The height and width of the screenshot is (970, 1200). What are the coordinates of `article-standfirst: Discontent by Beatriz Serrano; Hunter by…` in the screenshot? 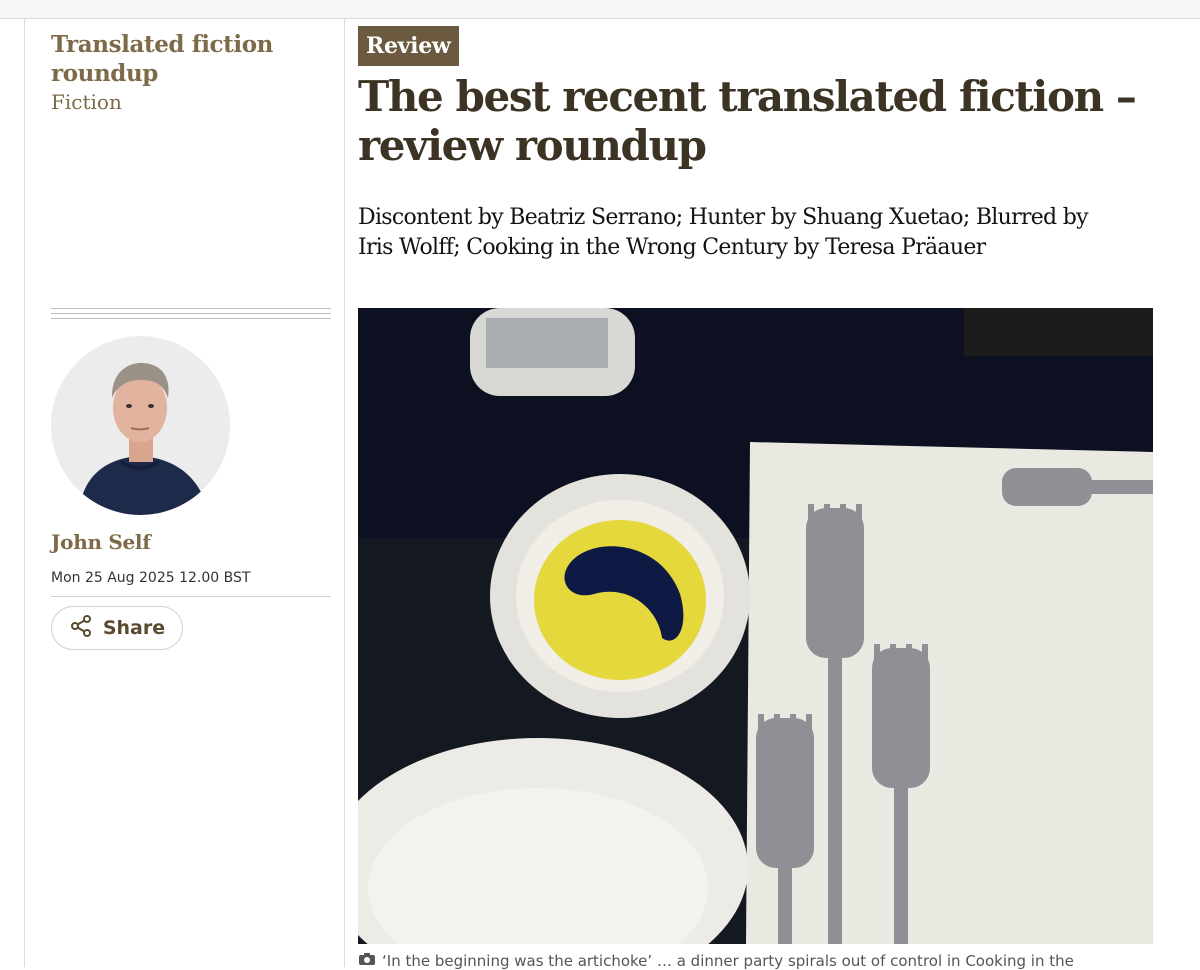 It's located at (738, 233).